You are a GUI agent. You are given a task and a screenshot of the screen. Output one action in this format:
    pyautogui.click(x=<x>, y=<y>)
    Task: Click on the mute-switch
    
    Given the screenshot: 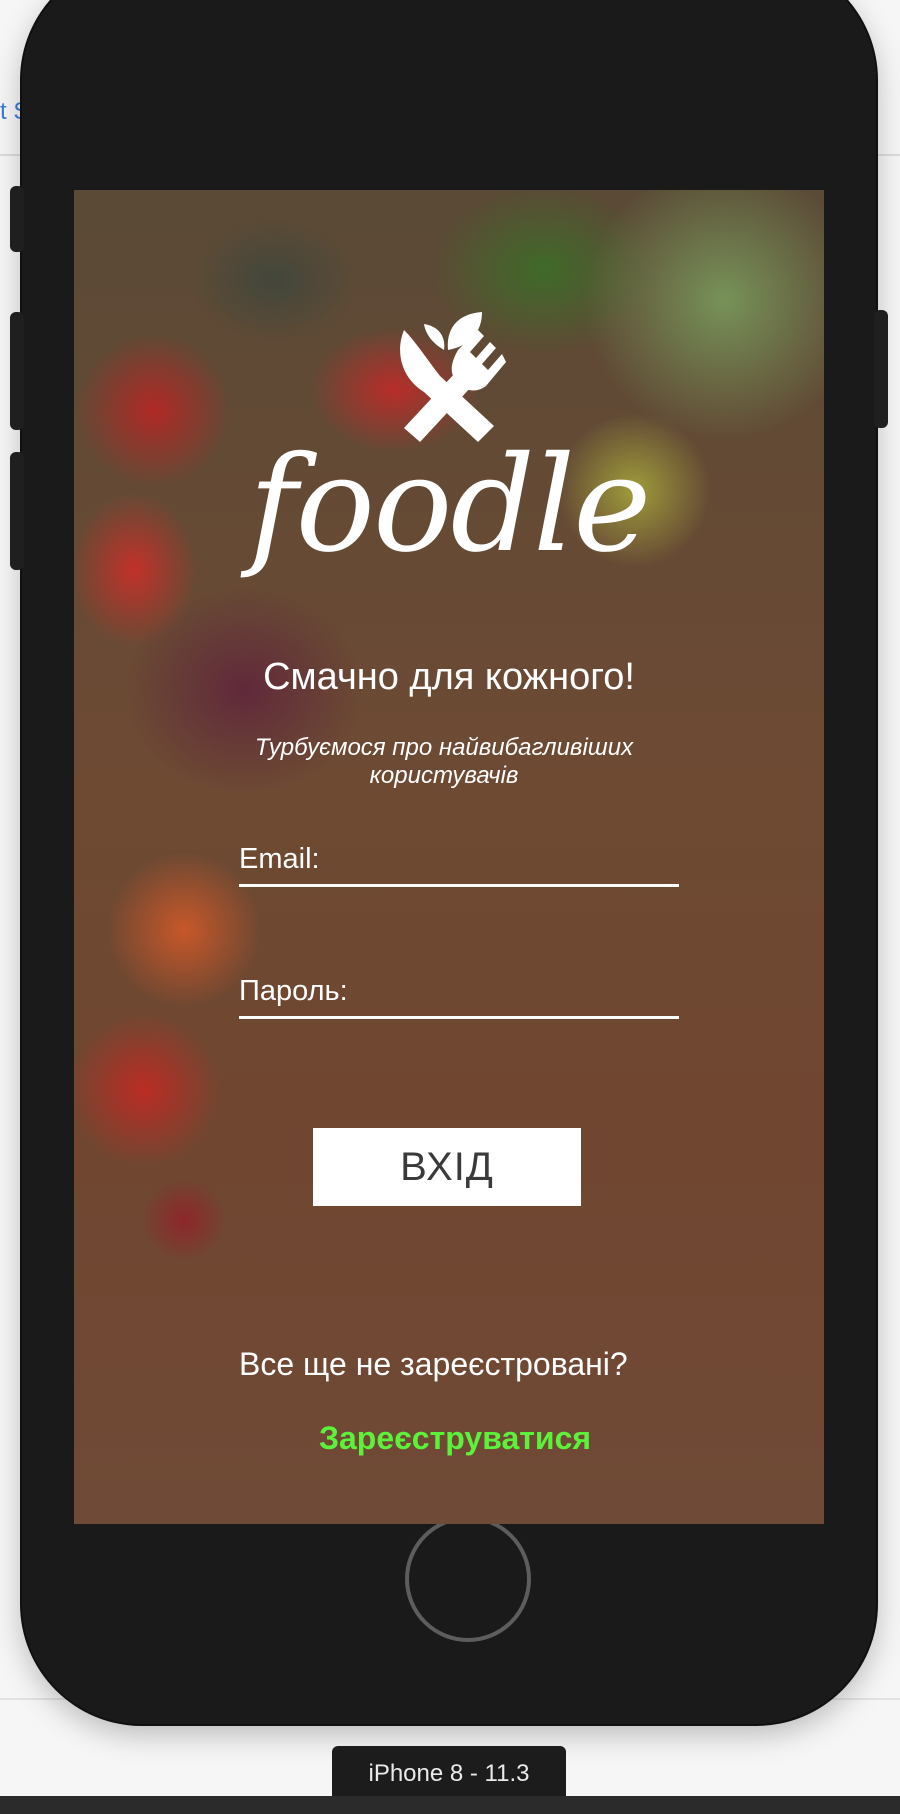 What is the action you would take?
    pyautogui.click(x=17, y=219)
    